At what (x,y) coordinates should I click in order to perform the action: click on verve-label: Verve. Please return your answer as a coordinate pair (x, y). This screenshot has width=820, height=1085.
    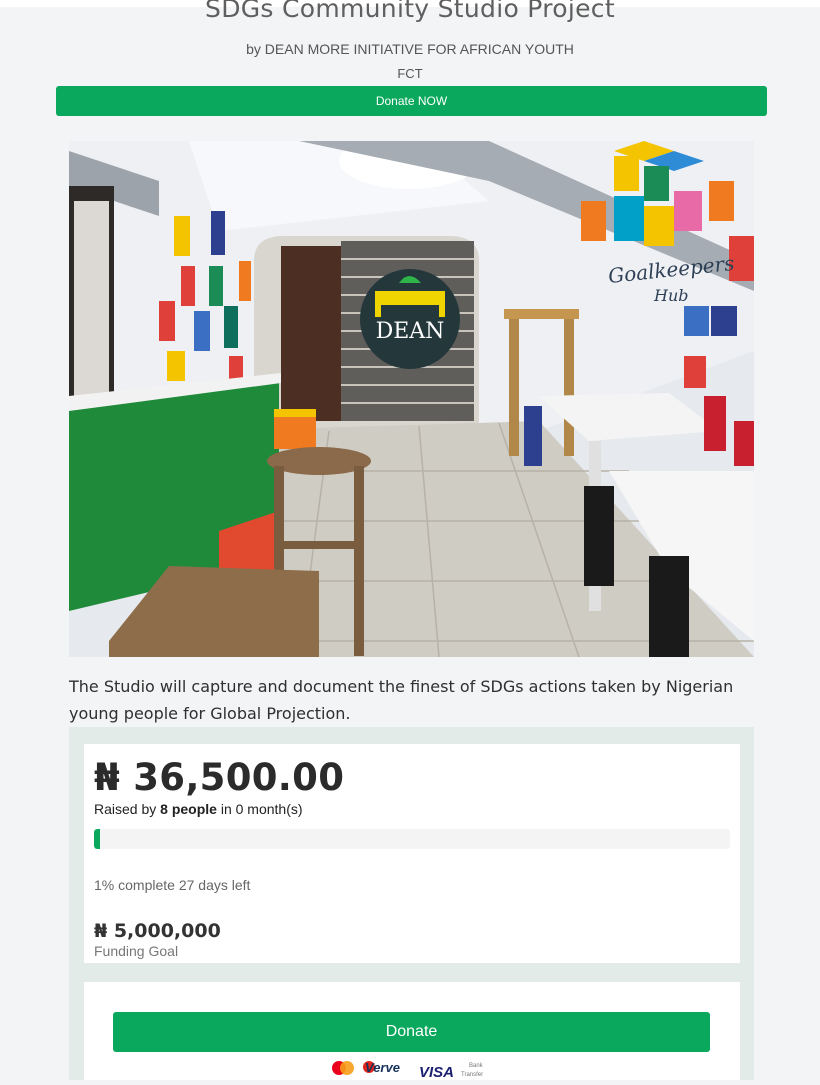
    Looking at the image, I should click on (382, 1067).